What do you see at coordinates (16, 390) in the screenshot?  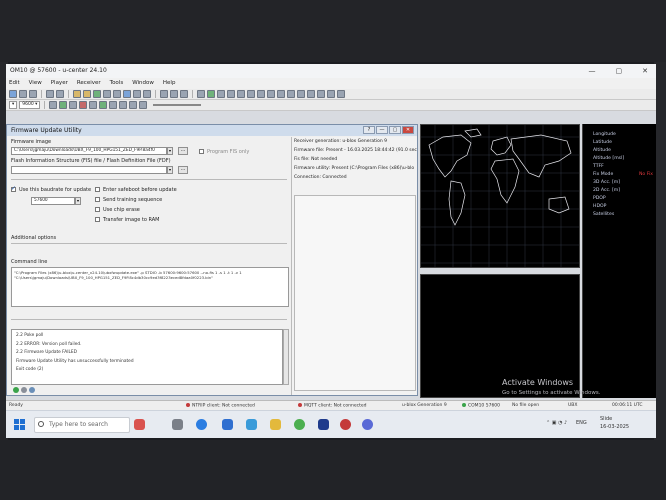 I see `go-icon` at bounding box center [16, 390].